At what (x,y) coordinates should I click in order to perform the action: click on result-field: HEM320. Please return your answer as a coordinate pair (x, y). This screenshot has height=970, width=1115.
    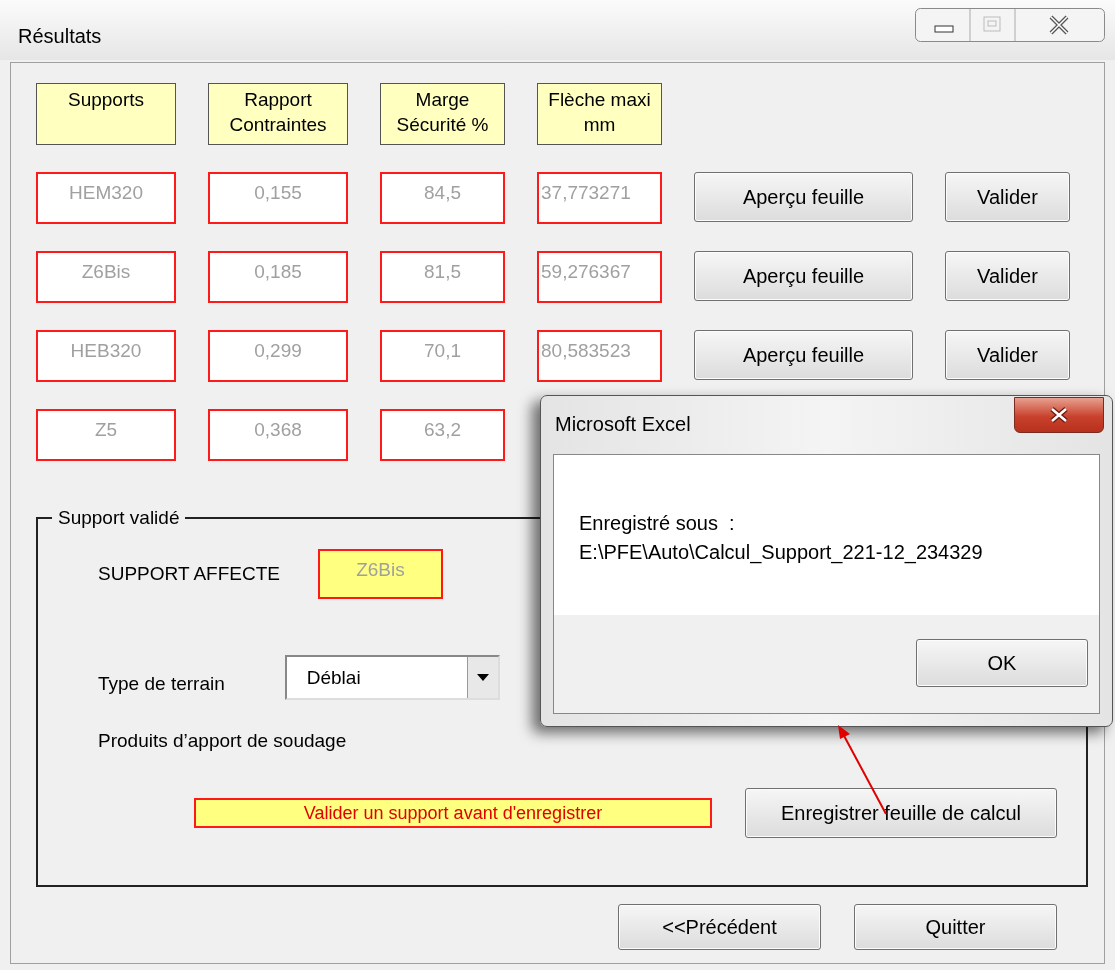
    Looking at the image, I should click on (106, 198).